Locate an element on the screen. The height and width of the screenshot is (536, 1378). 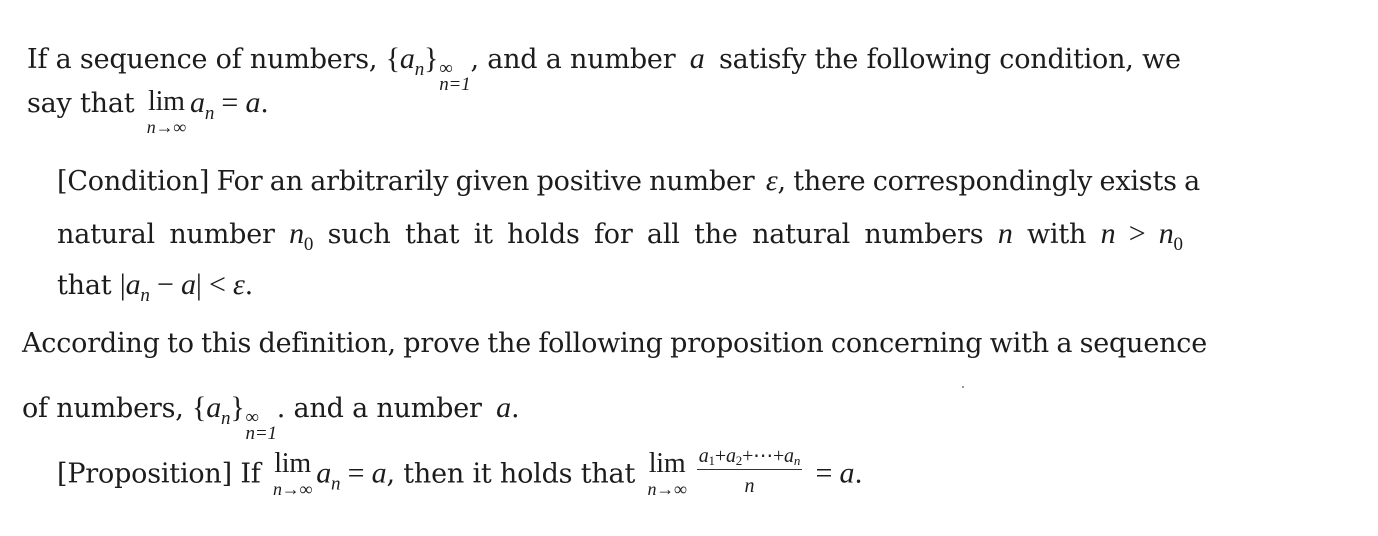
text: . and a number is located at coordinates (383, 408).